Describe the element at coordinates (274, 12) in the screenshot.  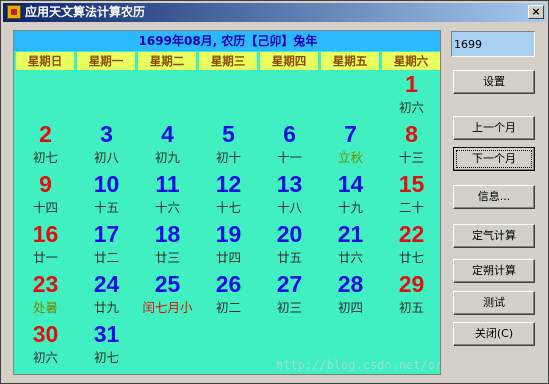
I see `title-bar: 应用天文算法计算农历 ×` at that location.